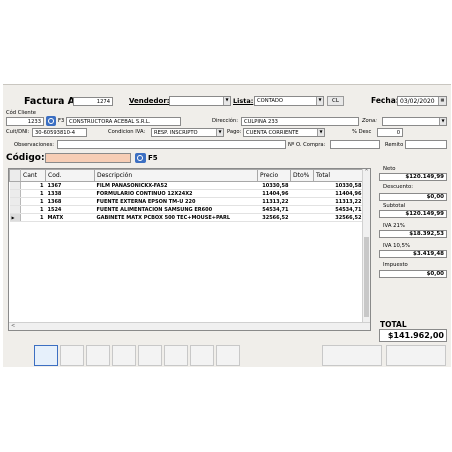 Image resolution: width=452 pixels, height=452 pixels. What do you see at coordinates (338, 201) in the screenshot?
I see `cell-total: 11313,22` at bounding box center [338, 201].